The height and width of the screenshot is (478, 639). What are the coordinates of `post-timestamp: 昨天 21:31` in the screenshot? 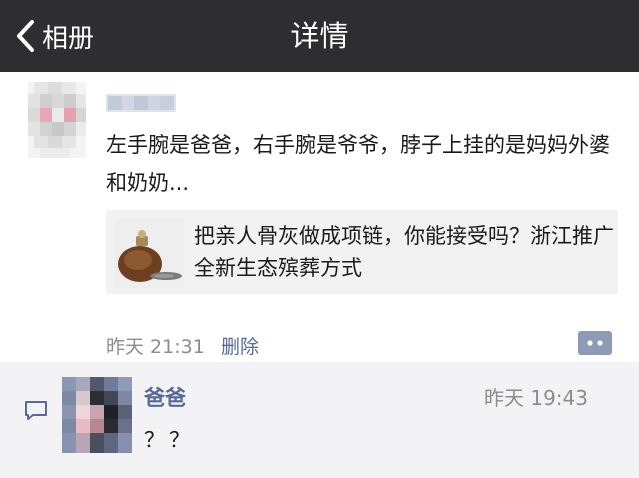 It's located at (155, 347).